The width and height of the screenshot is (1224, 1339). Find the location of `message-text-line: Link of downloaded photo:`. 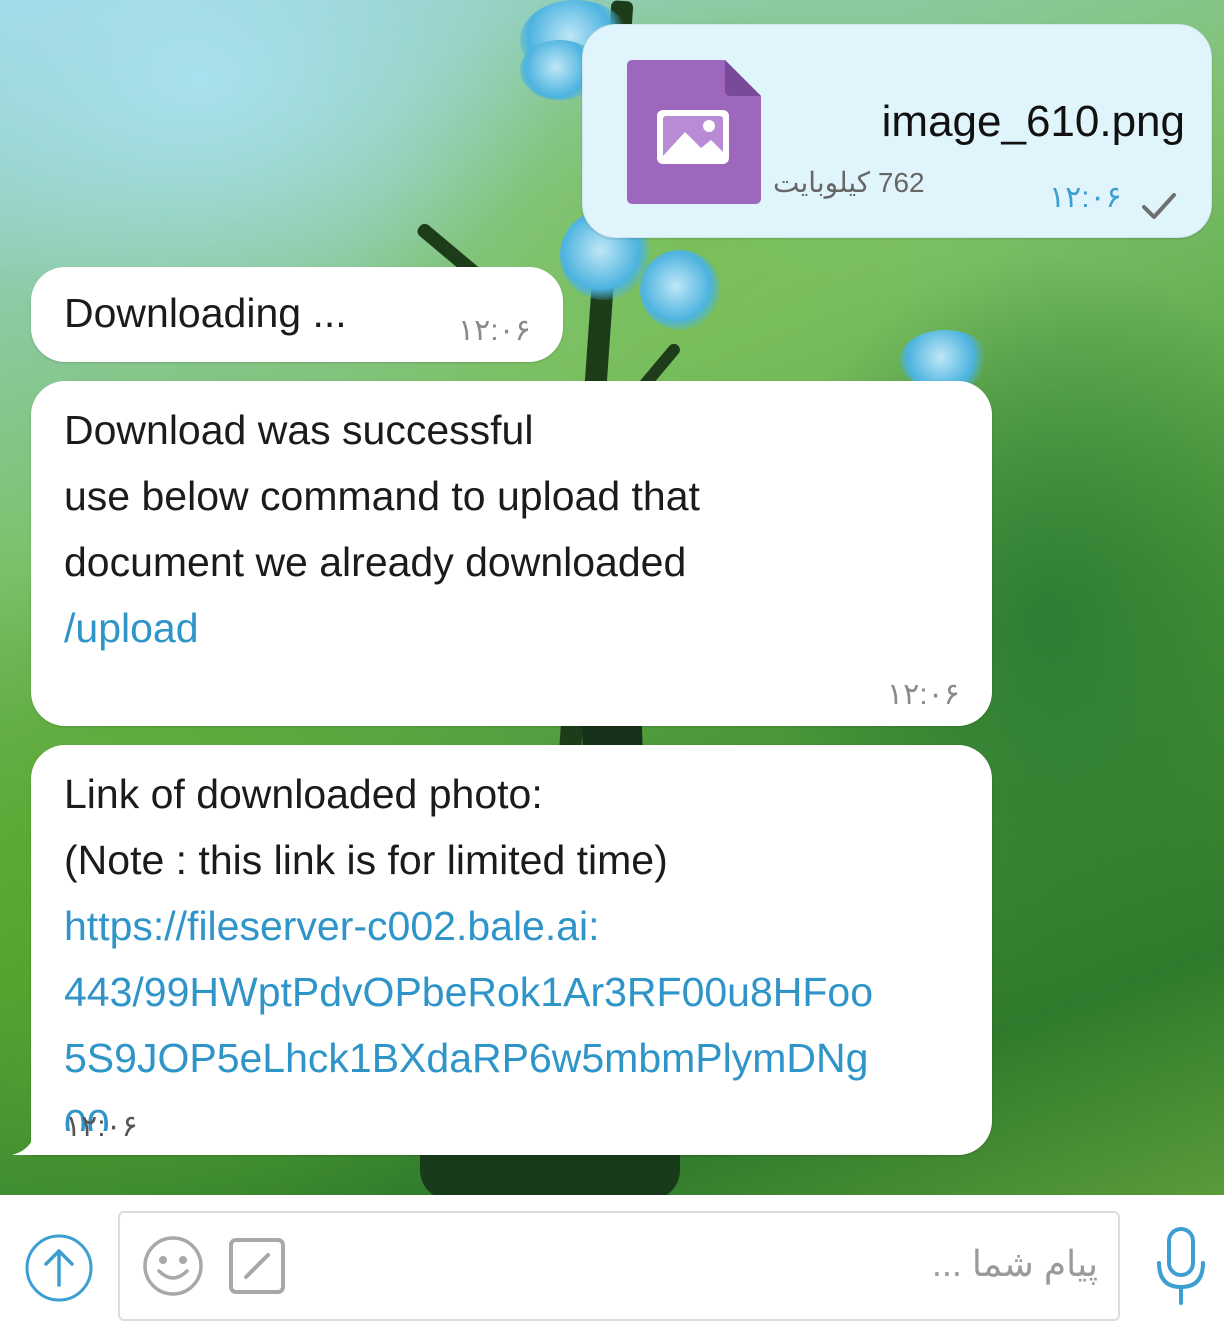

message-text-line: Link of downloaded photo: is located at coordinates (303, 794).